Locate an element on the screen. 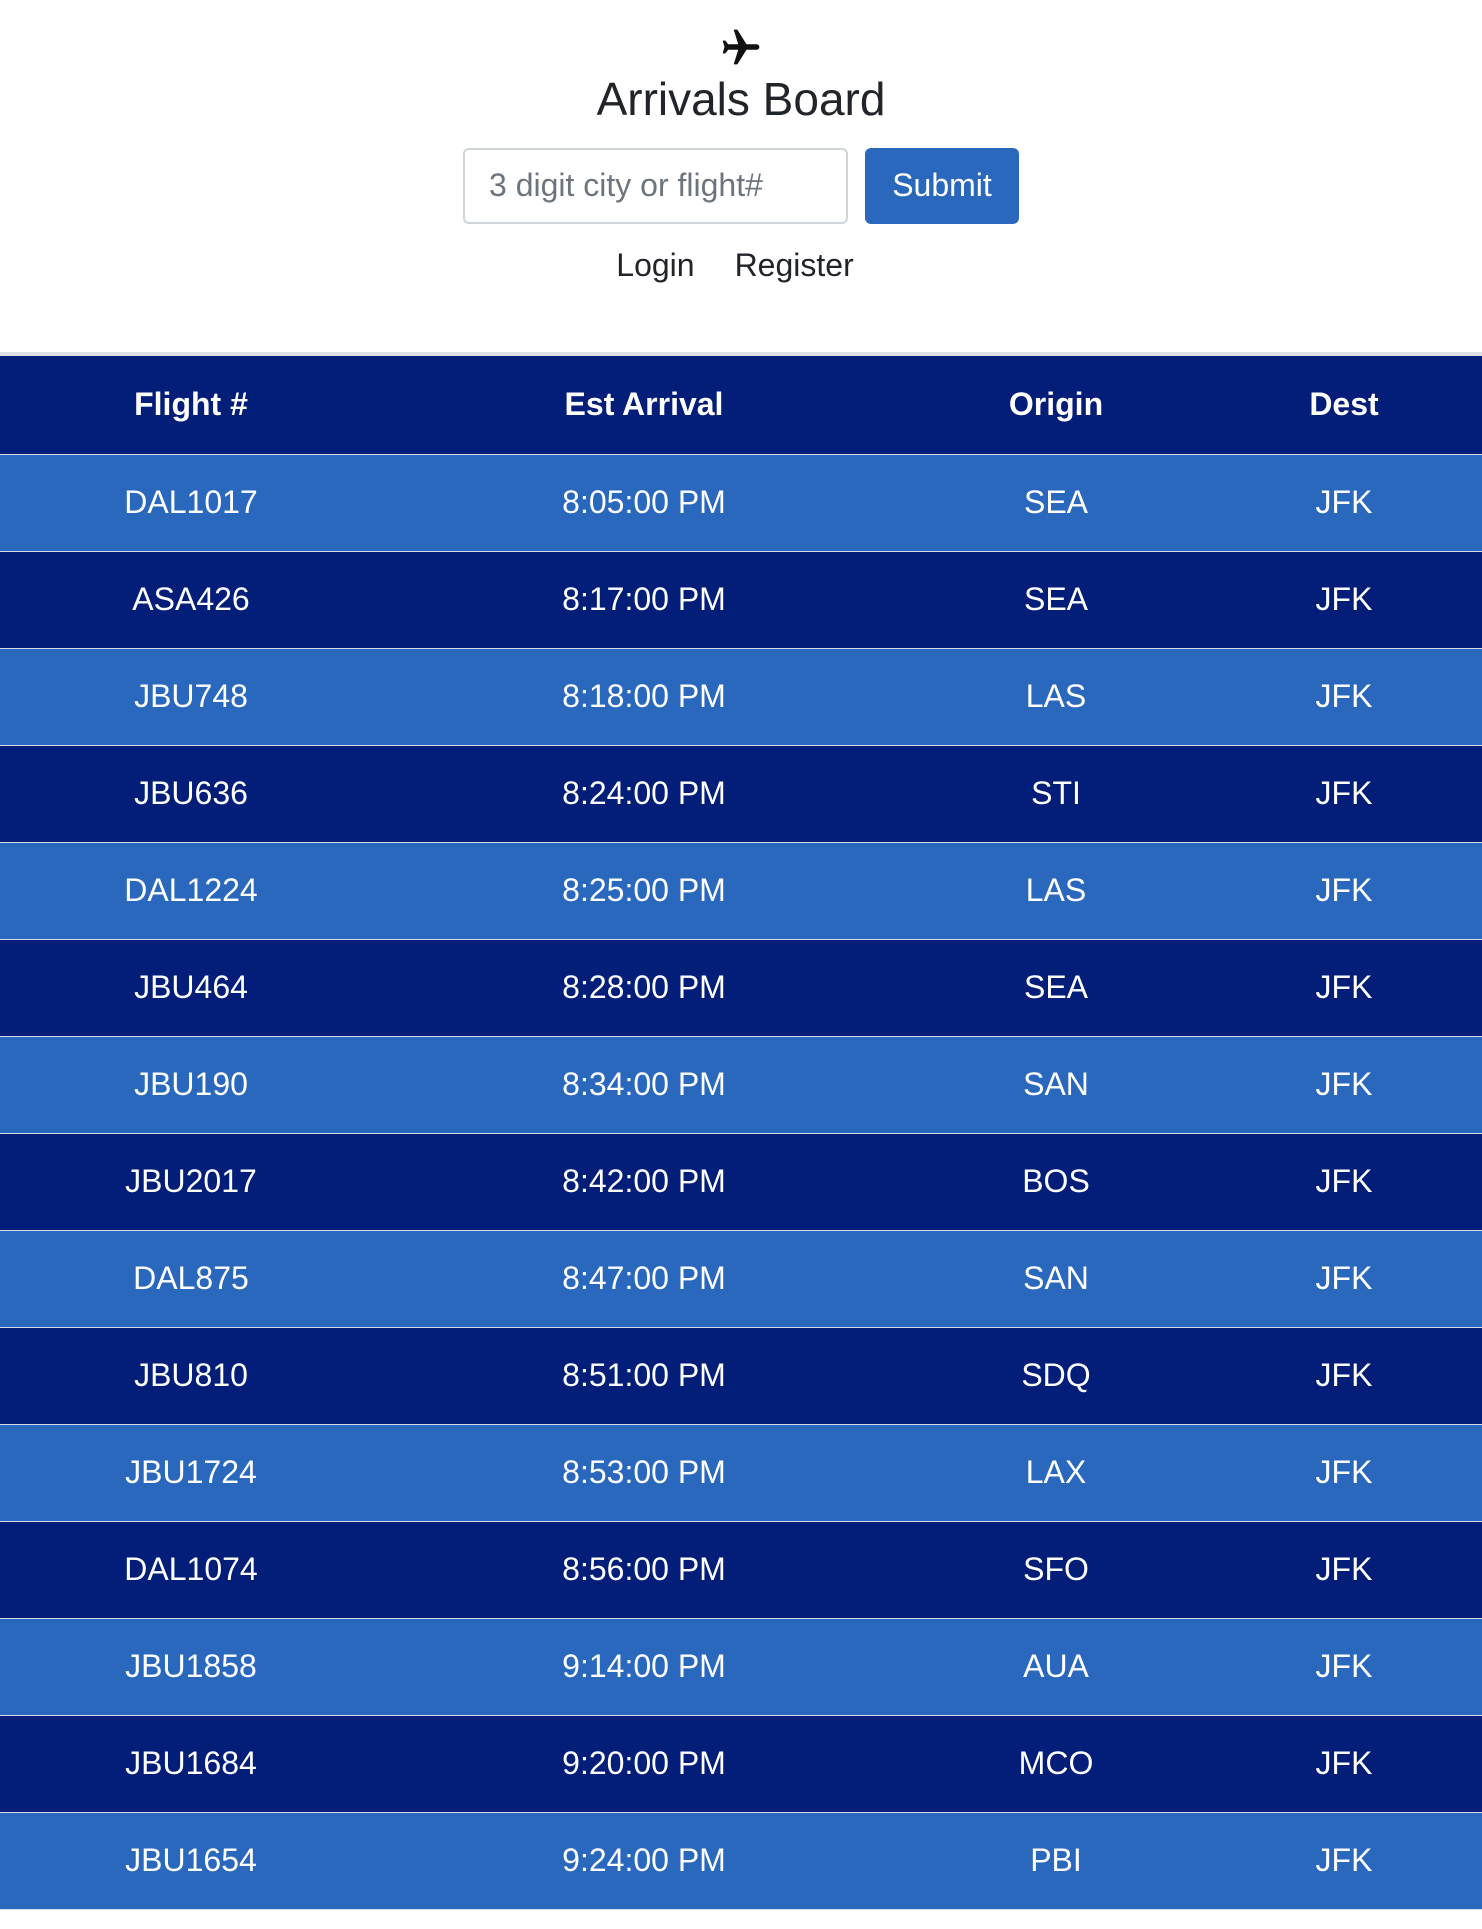 Image resolution: width=1482 pixels, height=1929 pixels. cell-est-arrival: 8:42:00 PM is located at coordinates (644, 1182).